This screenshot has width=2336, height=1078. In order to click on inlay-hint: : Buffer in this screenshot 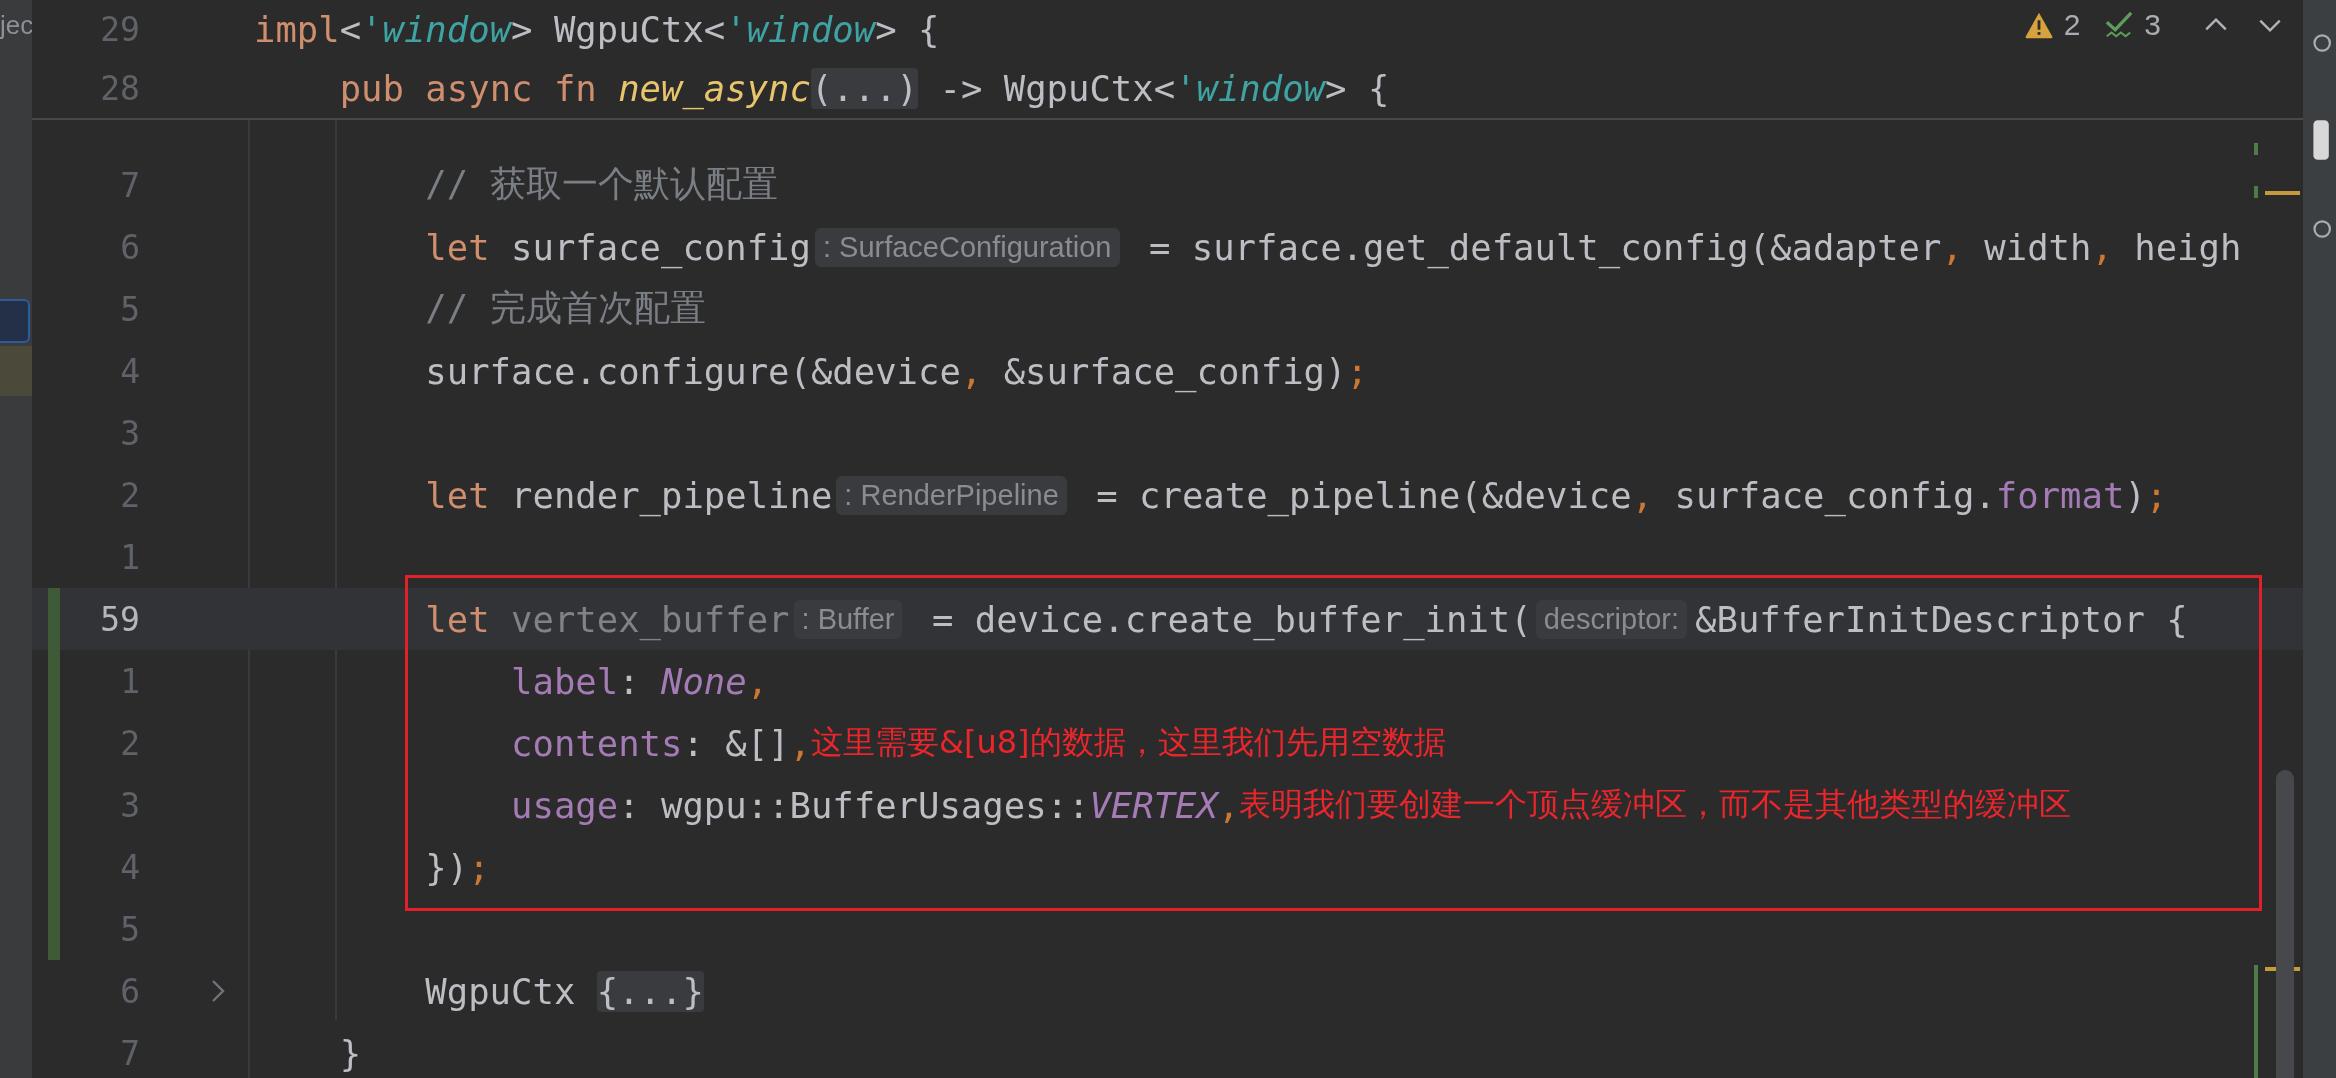, I will do `click(848, 619)`.